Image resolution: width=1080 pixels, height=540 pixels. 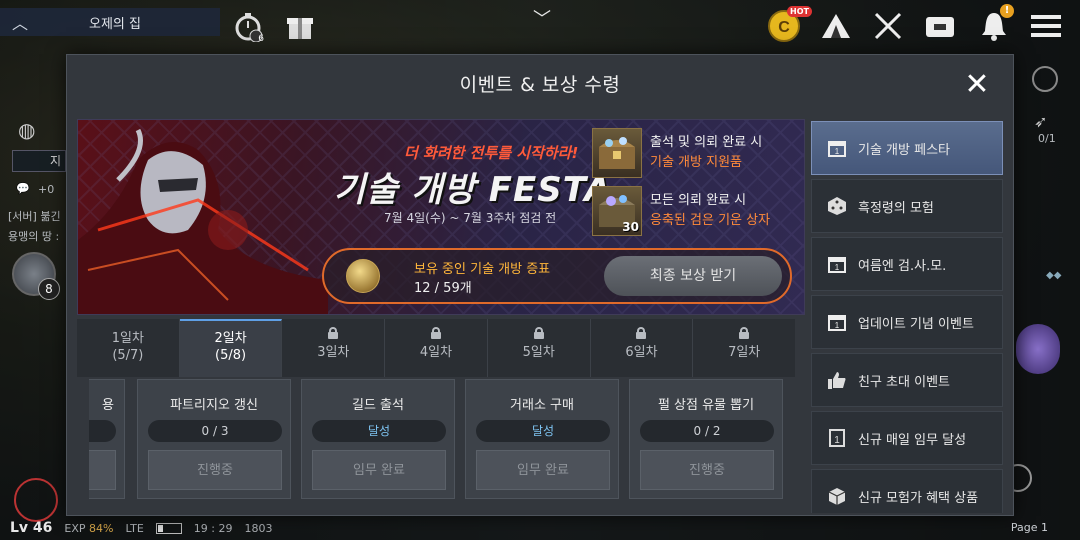 I want to click on banner-title: 기술 개방 FESTA, so click(x=473, y=190).